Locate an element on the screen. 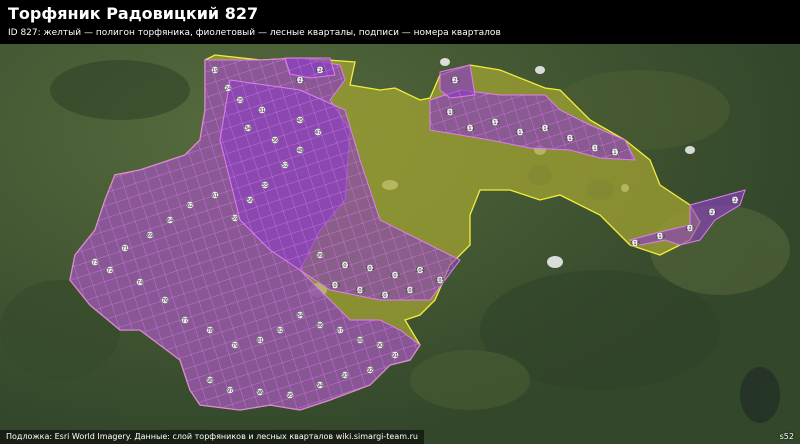 The image size is (800, 444). quarter-label: 78 is located at coordinates (210, 331).